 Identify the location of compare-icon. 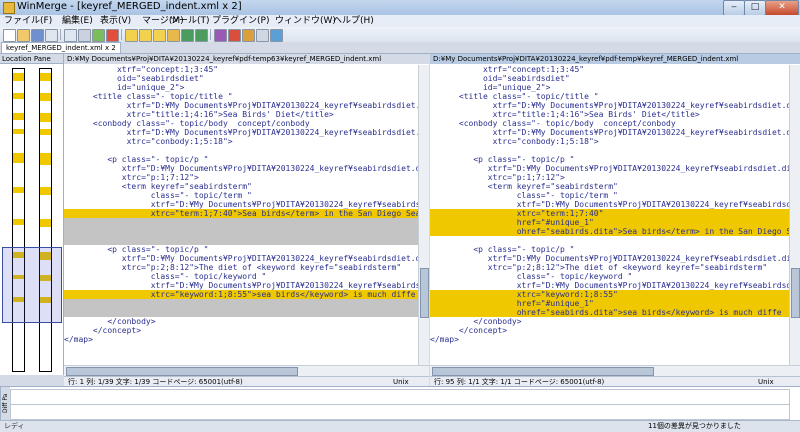
(98, 35).